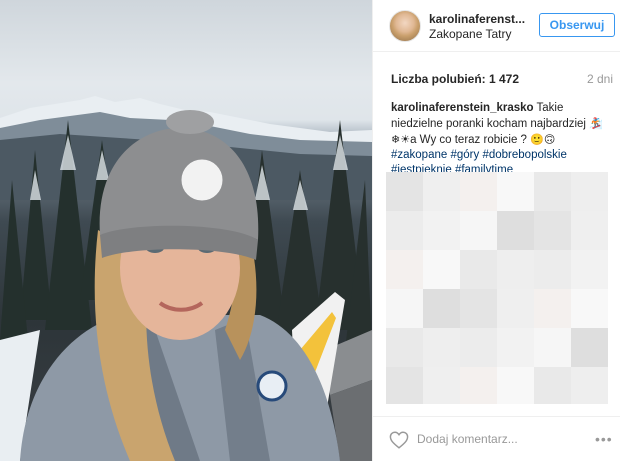 Image resolution: width=620 pixels, height=461 pixels. What do you see at coordinates (405, 26) in the screenshot?
I see `avatar` at bounding box center [405, 26].